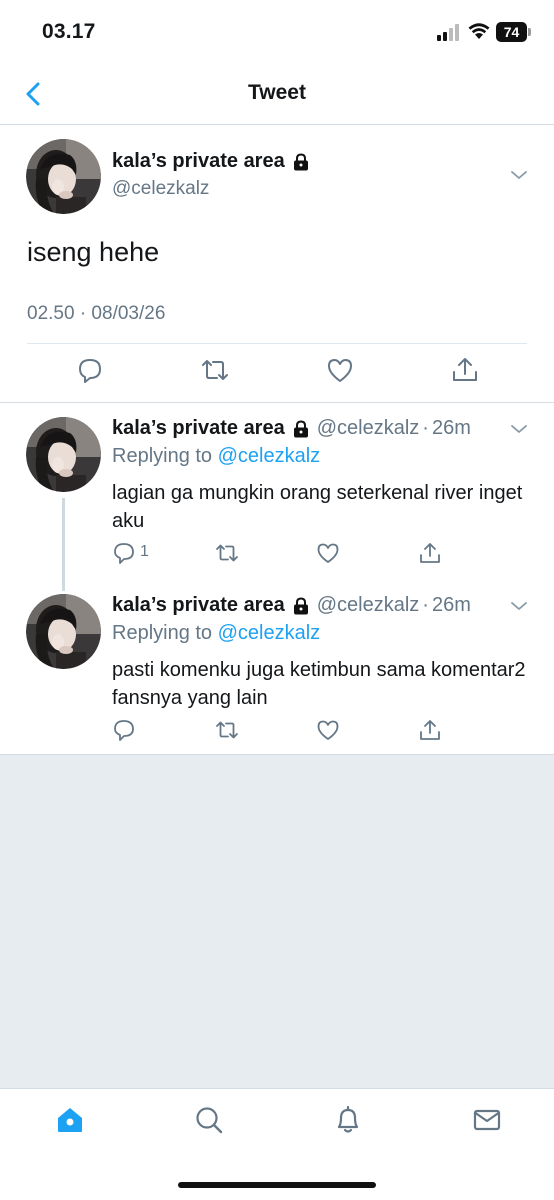  I want to click on reply-actions: 1, so click(277, 553).